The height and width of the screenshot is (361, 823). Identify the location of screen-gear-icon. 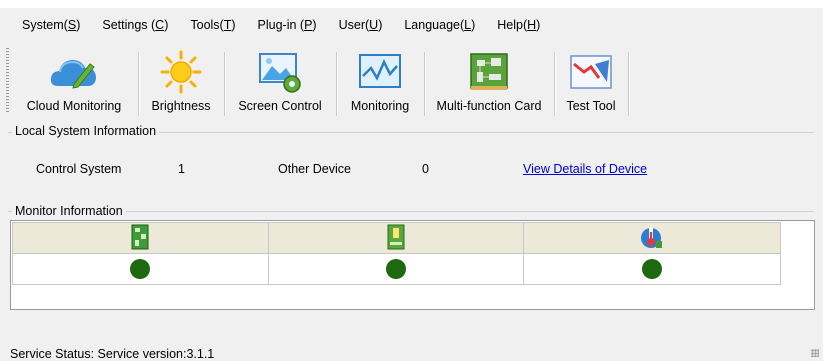
(280, 73).